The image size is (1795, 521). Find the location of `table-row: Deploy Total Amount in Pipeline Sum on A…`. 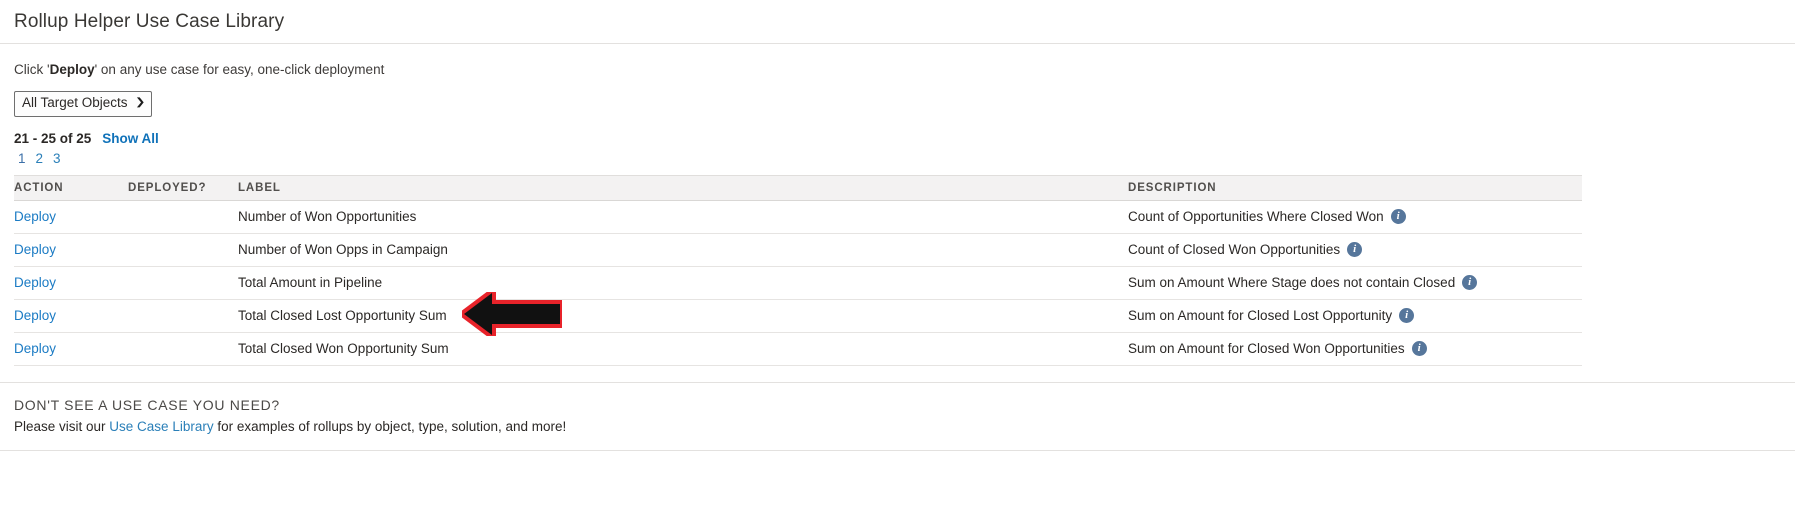

table-row: Deploy Total Amount in Pipeline Sum on A… is located at coordinates (798, 283).